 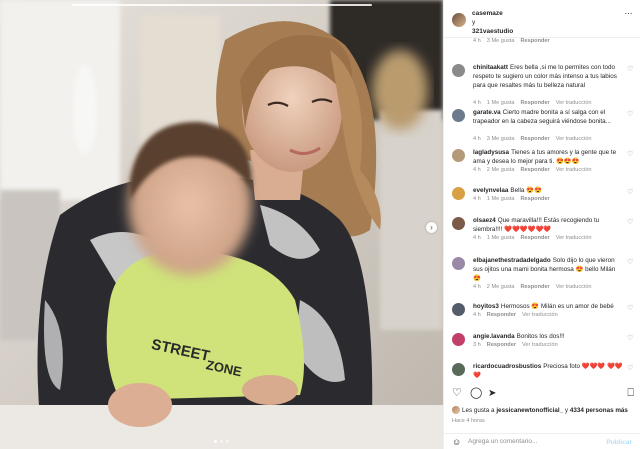 I want to click on publish-button: Publicar, so click(x=619, y=442).